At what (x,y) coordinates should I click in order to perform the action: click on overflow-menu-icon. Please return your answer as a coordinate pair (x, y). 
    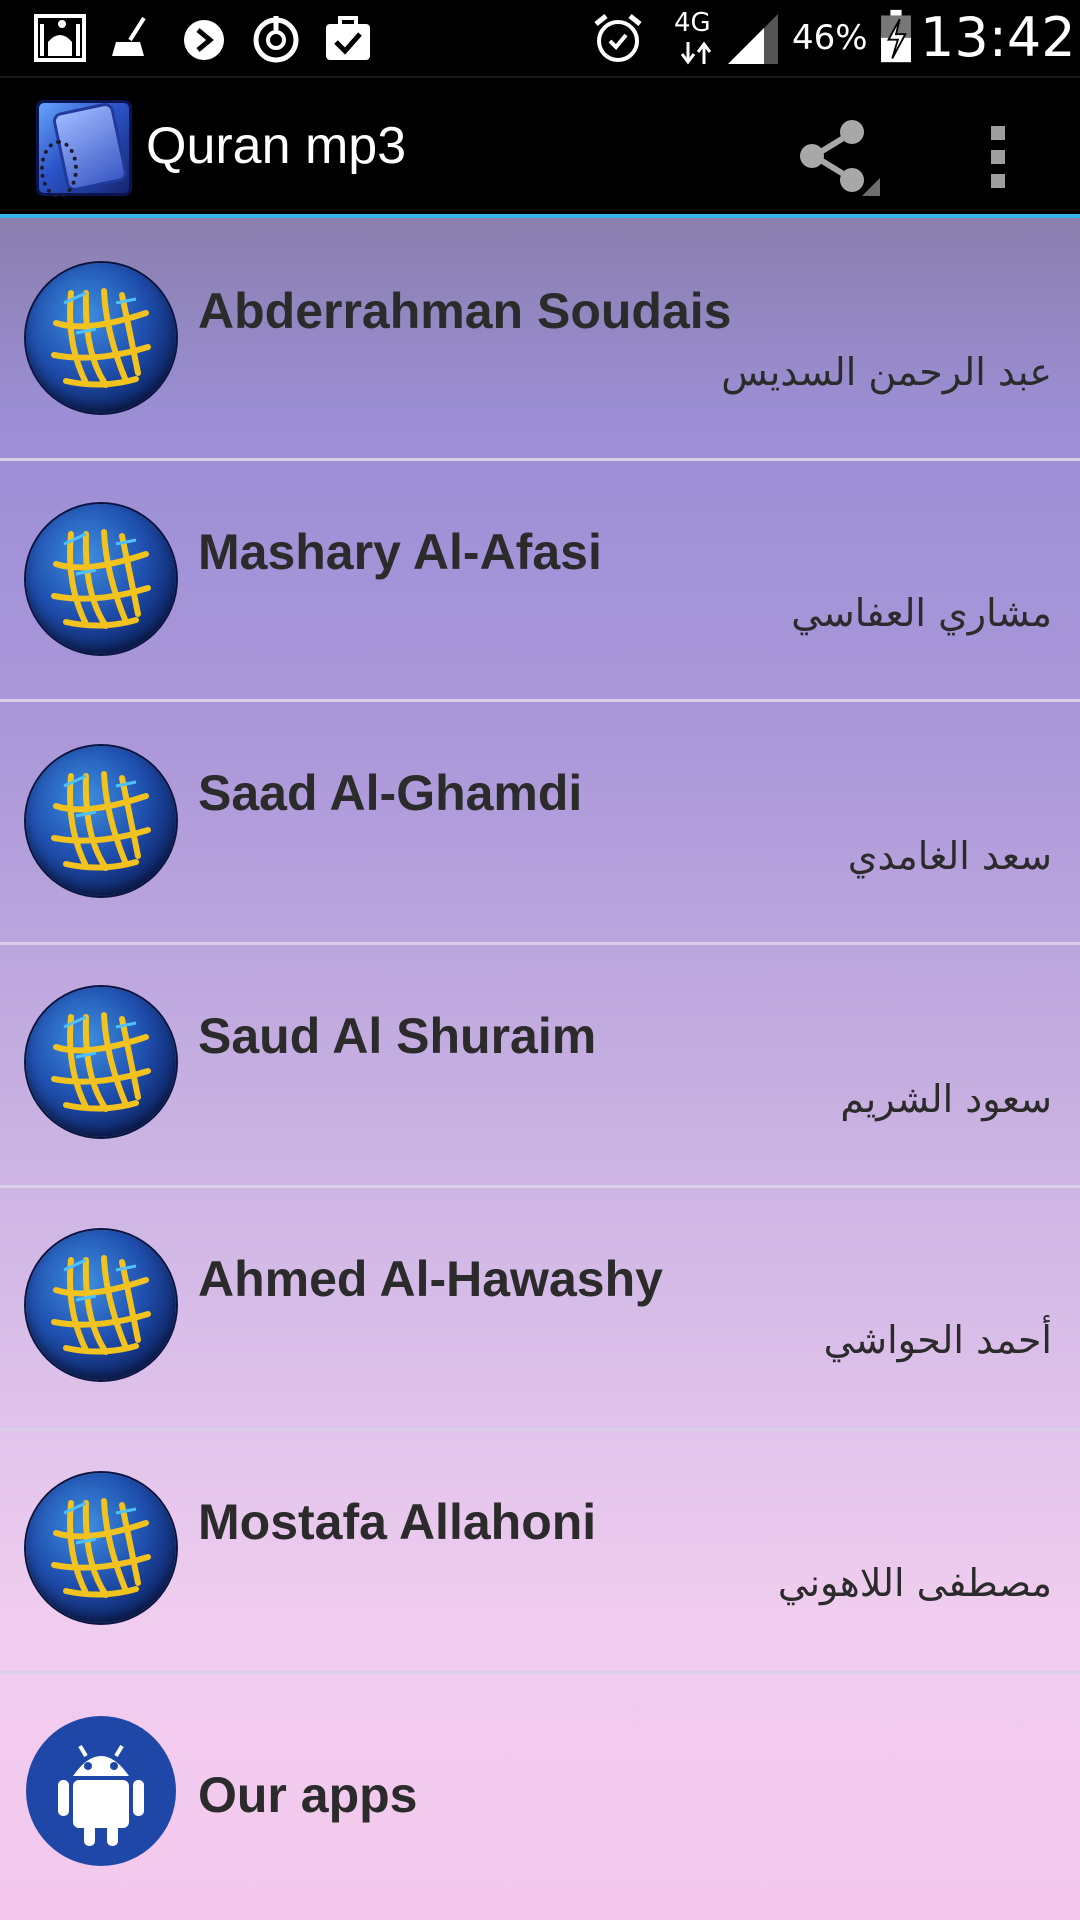
    Looking at the image, I should click on (998, 156).